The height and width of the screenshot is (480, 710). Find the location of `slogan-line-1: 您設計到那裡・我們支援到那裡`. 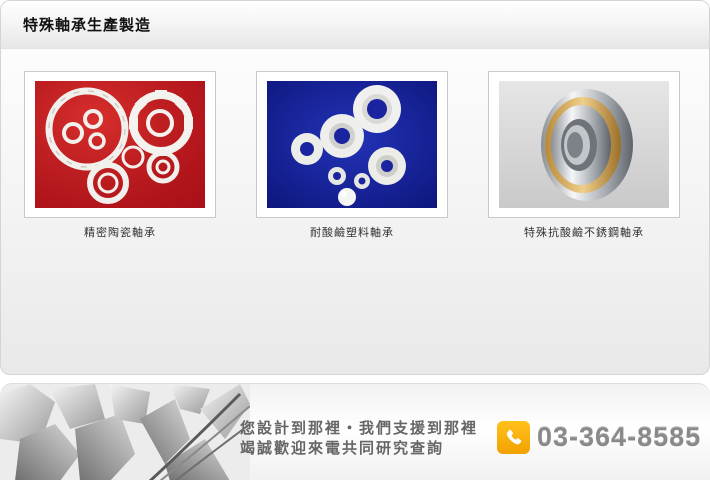

slogan-line-1: 您設計到那裡・我們支援到那裡 is located at coordinates (359, 428).